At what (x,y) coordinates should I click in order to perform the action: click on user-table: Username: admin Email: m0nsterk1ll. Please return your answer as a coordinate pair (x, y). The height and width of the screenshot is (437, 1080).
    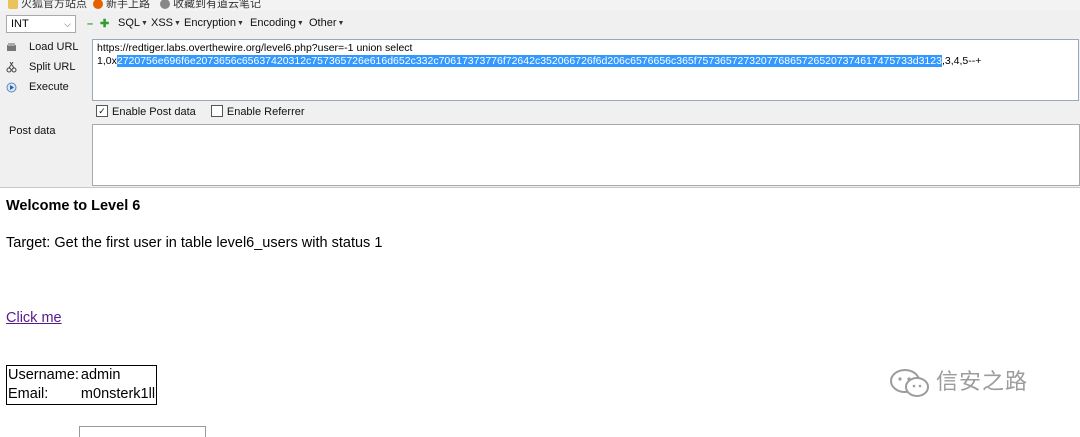
    Looking at the image, I should click on (82, 385).